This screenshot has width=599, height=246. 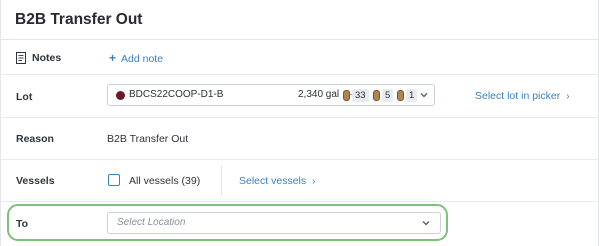 What do you see at coordinates (273, 181) in the screenshot?
I see `select-vessels-label: Select vessels` at bounding box center [273, 181].